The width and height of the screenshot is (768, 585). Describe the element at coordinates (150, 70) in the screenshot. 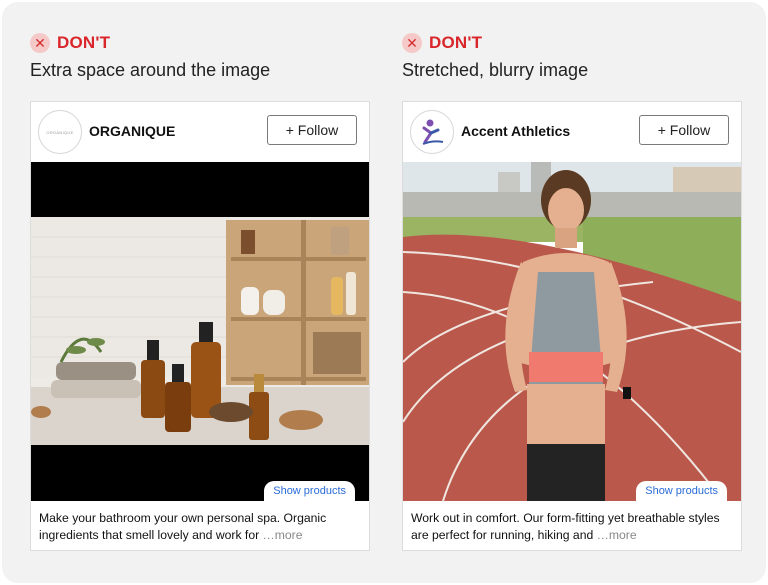

I see `example-subtitle: Extra space around the image` at that location.